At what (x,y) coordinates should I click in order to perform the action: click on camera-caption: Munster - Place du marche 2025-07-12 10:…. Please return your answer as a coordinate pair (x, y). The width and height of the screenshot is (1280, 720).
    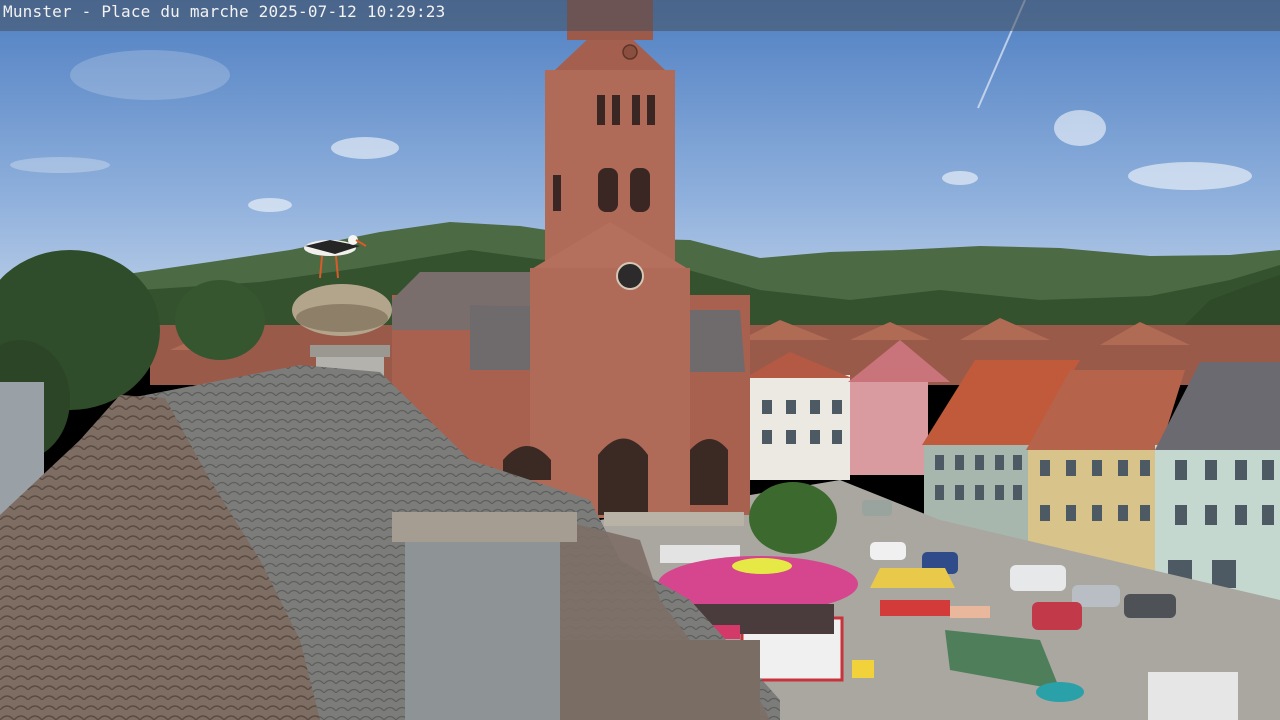
    Looking at the image, I should click on (224, 11).